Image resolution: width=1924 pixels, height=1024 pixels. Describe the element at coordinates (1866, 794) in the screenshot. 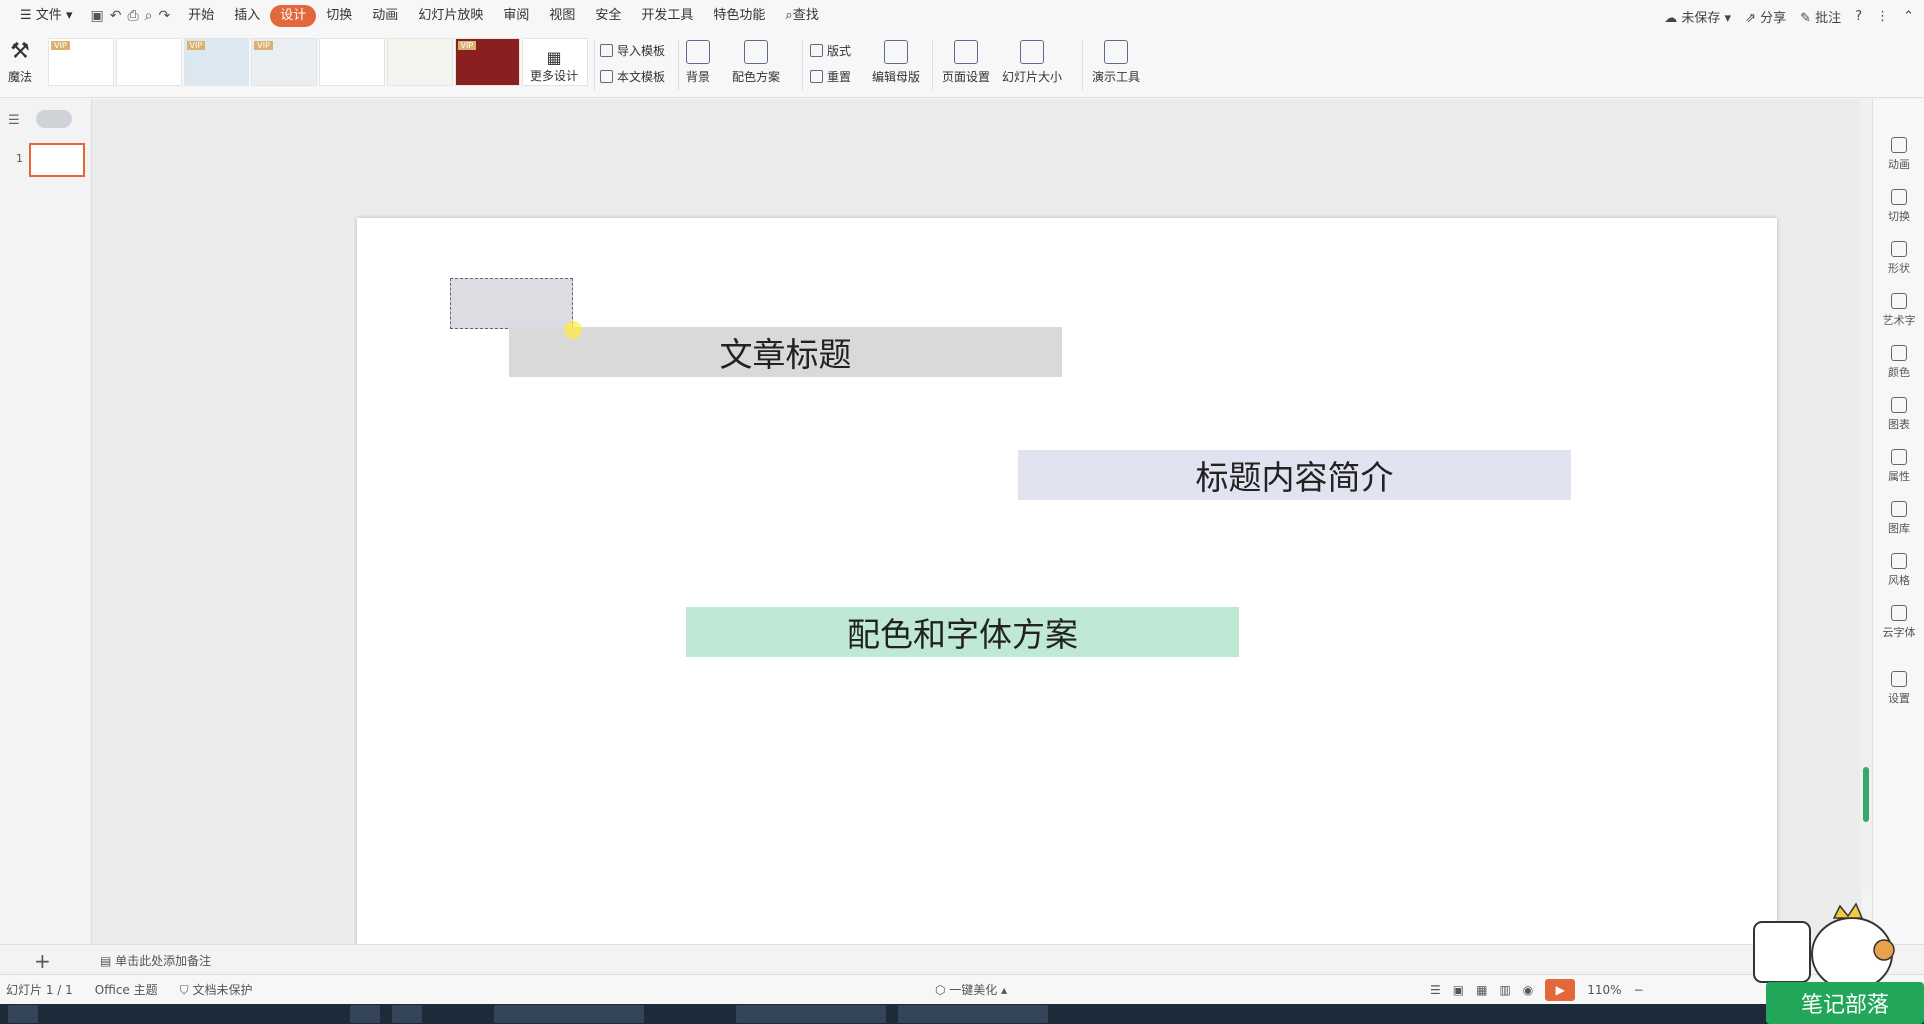

I see `scroll-thumb` at that location.